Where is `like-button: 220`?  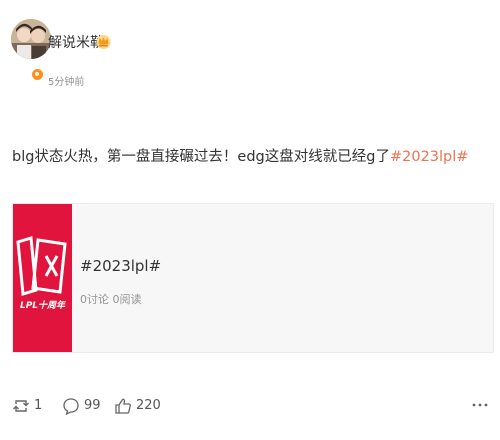 like-button: 220 is located at coordinates (137, 406).